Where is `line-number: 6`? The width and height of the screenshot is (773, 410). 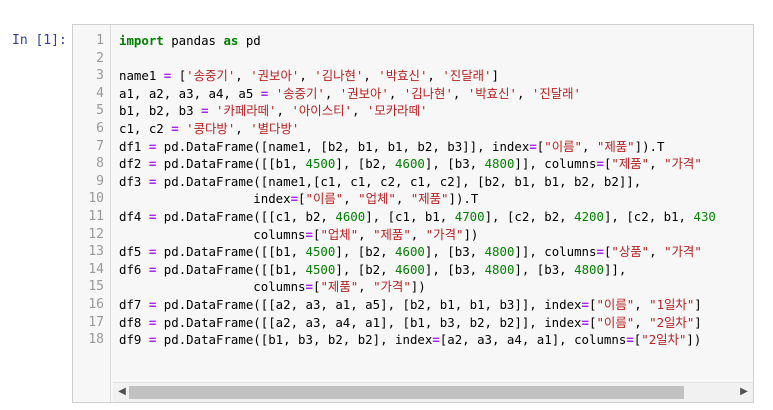 line-number: 6 is located at coordinates (100, 128).